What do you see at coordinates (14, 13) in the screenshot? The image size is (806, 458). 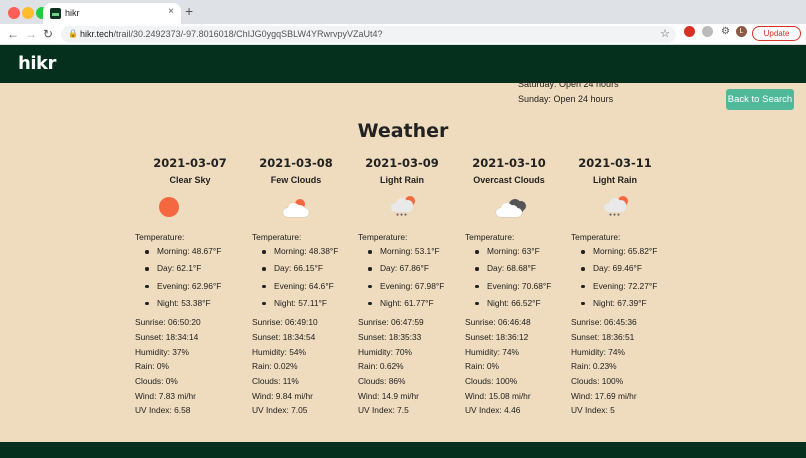 I see `close-window-icon` at bounding box center [14, 13].